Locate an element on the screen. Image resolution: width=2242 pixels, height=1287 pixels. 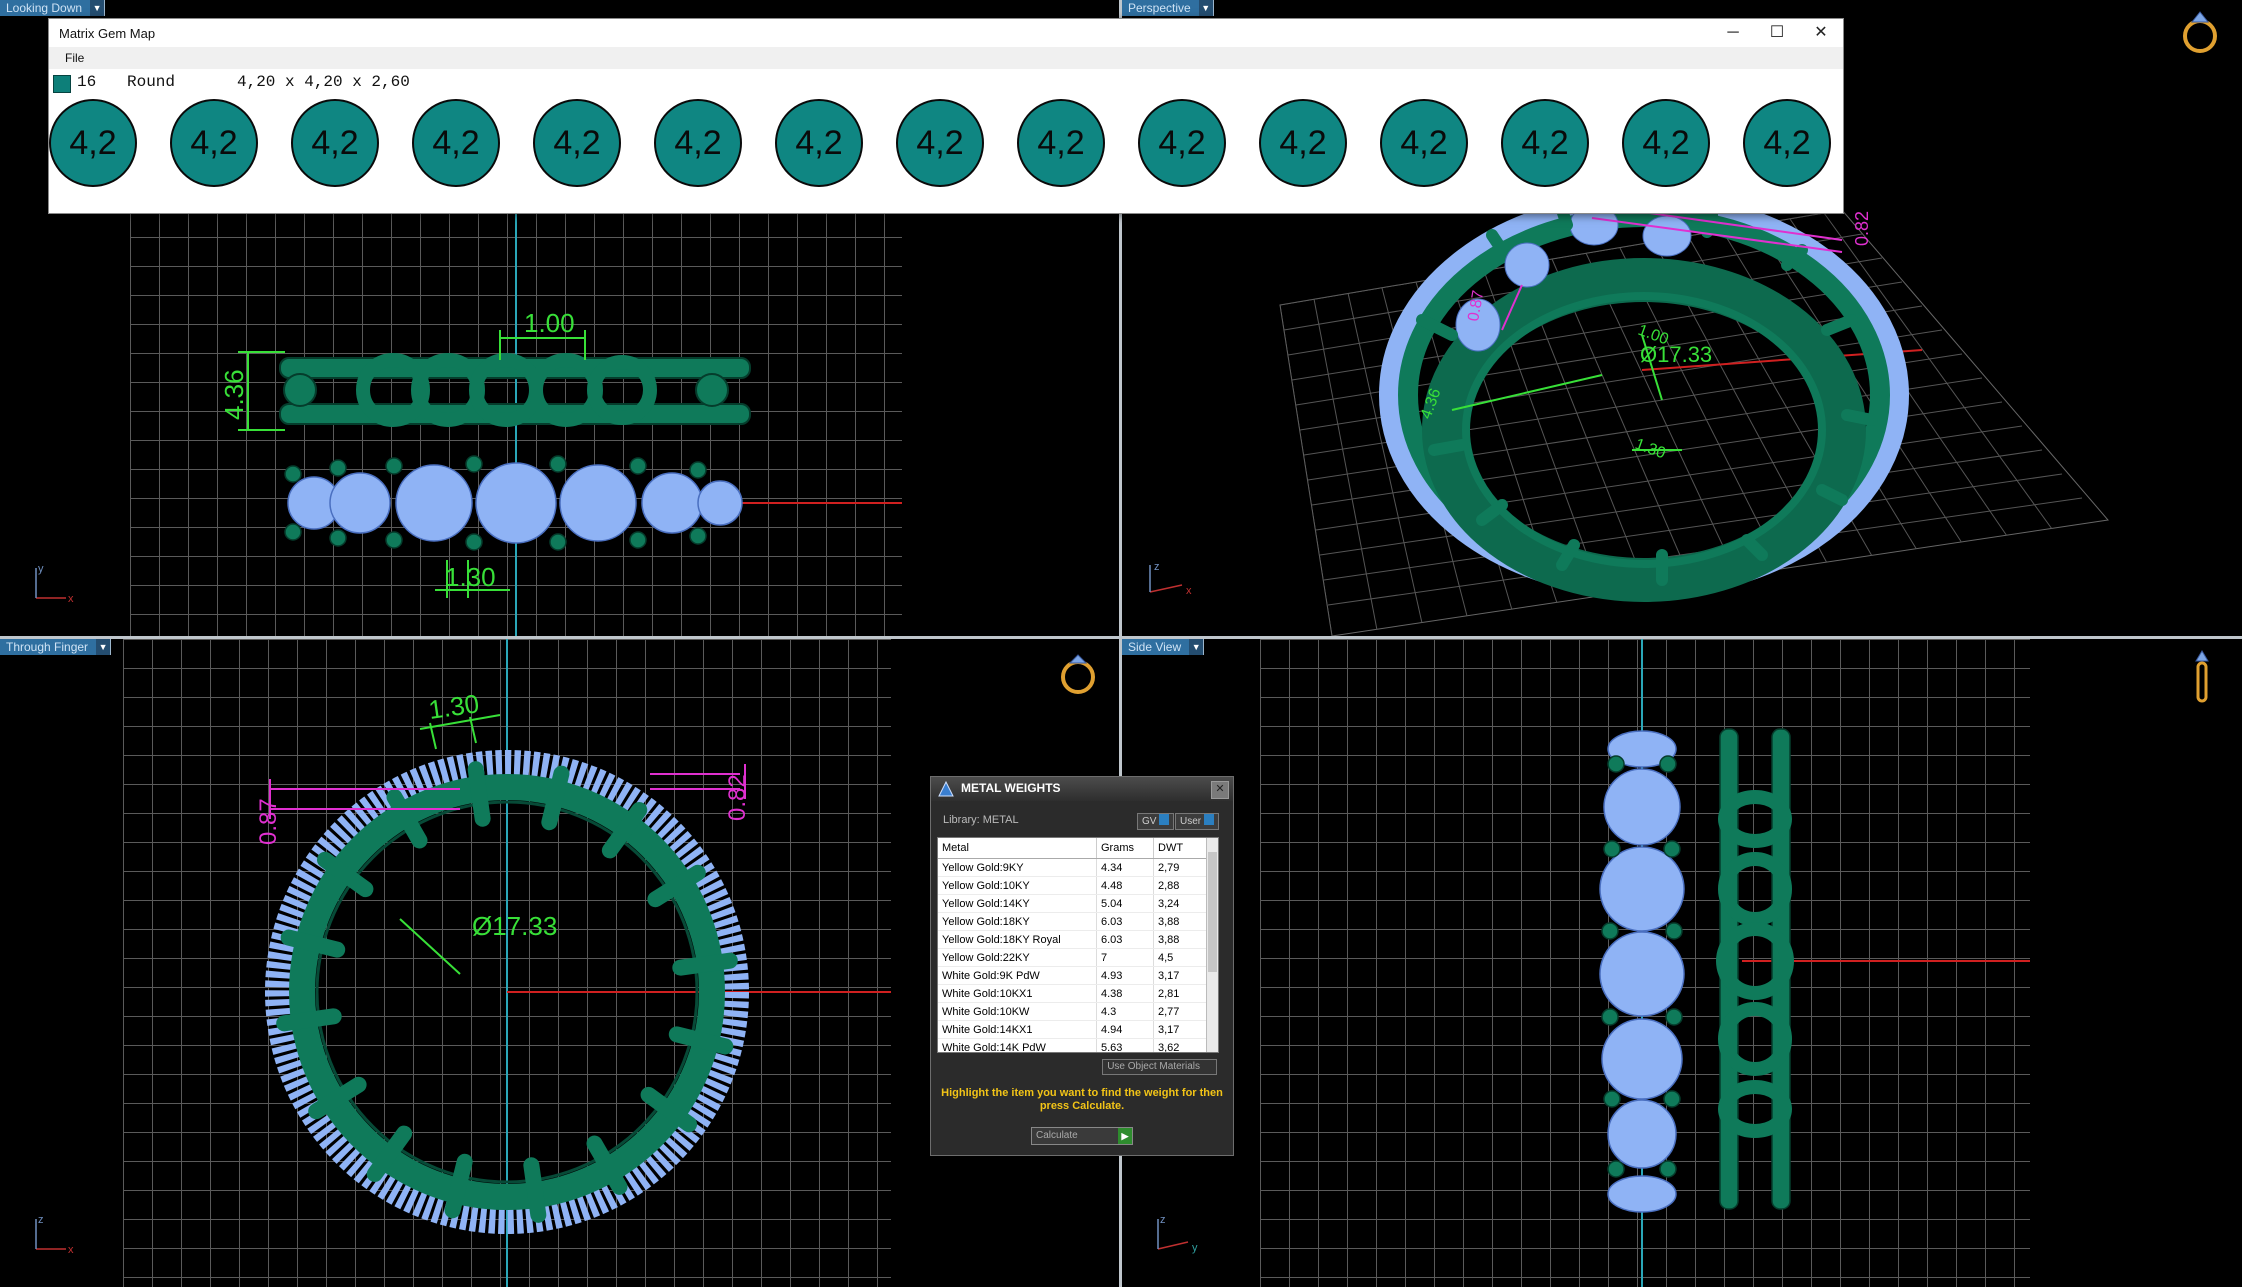
table-row: White Gold:9K PdW 4.93 3,17 is located at coordinates (1073, 975).